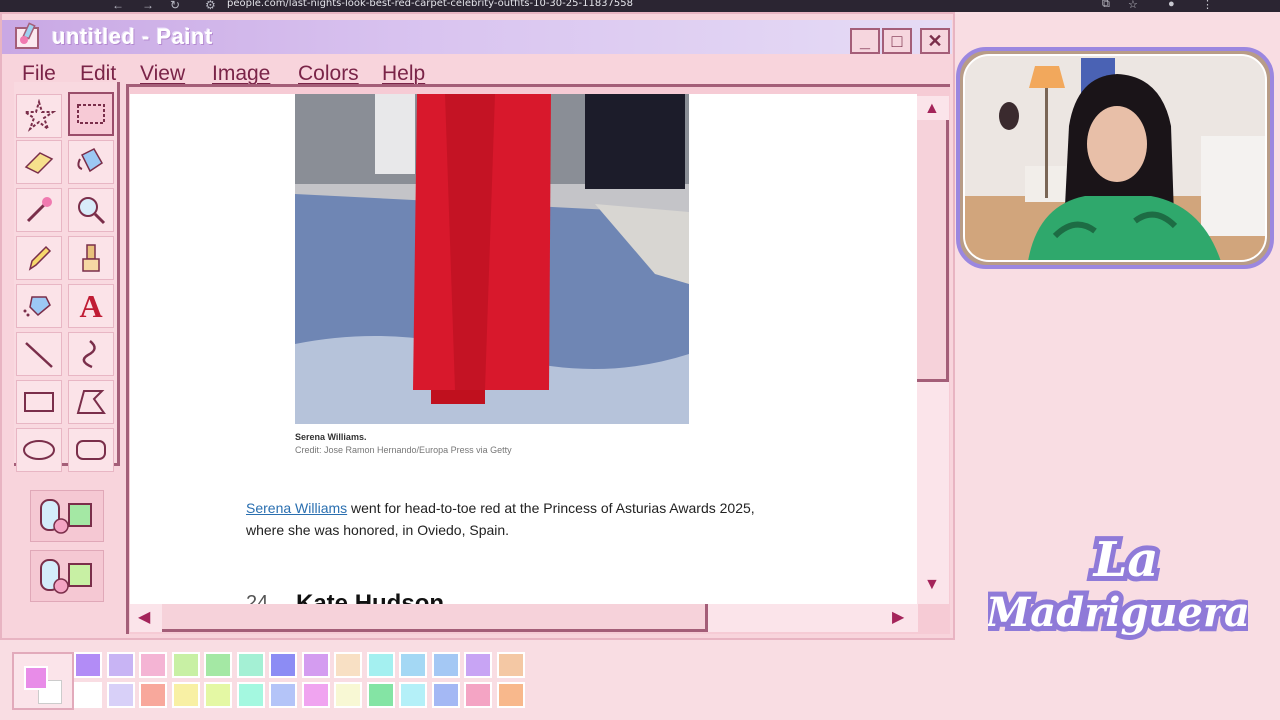 The height and width of the screenshot is (720, 1280). Describe the element at coordinates (1207, 5) in the screenshot. I see `more-icon: ⋮` at that location.